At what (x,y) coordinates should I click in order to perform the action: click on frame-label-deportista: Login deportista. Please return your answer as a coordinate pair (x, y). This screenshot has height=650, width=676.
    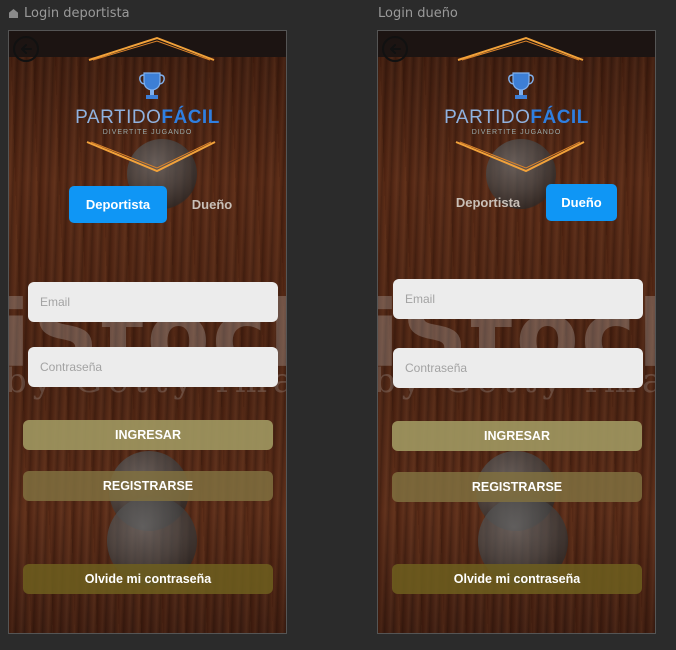
    Looking at the image, I should click on (69, 13).